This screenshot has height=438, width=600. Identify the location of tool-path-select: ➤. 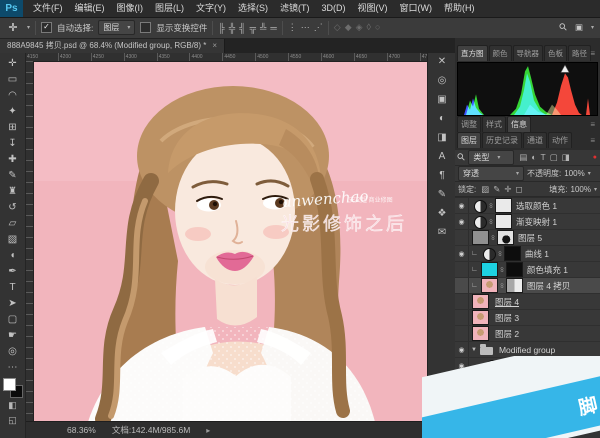
(12, 303).